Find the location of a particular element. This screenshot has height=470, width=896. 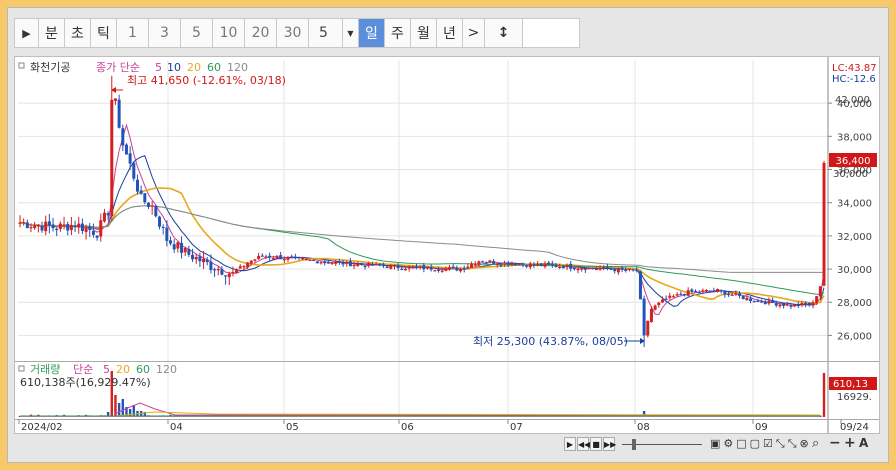

vol-ma-label-5: 5 is located at coordinates (106, 369).